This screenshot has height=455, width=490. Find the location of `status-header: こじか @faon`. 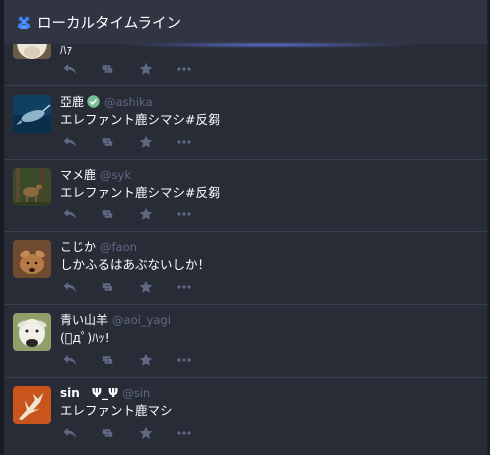

status-header: こじか @faon is located at coordinates (98, 246).